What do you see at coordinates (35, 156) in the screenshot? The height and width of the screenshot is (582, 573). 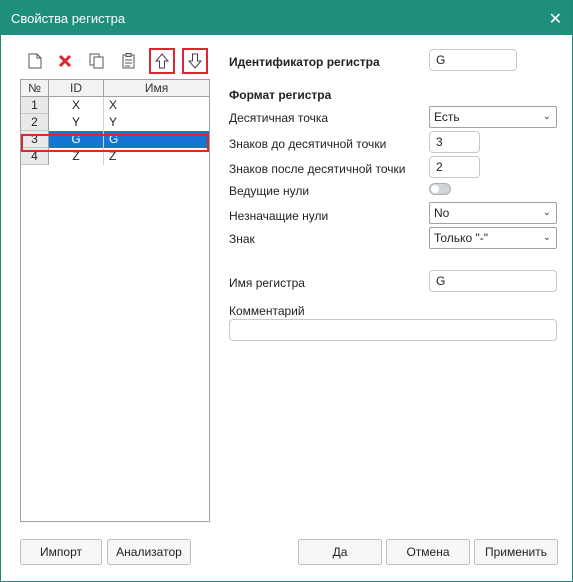 I see `row-index: 4` at bounding box center [35, 156].